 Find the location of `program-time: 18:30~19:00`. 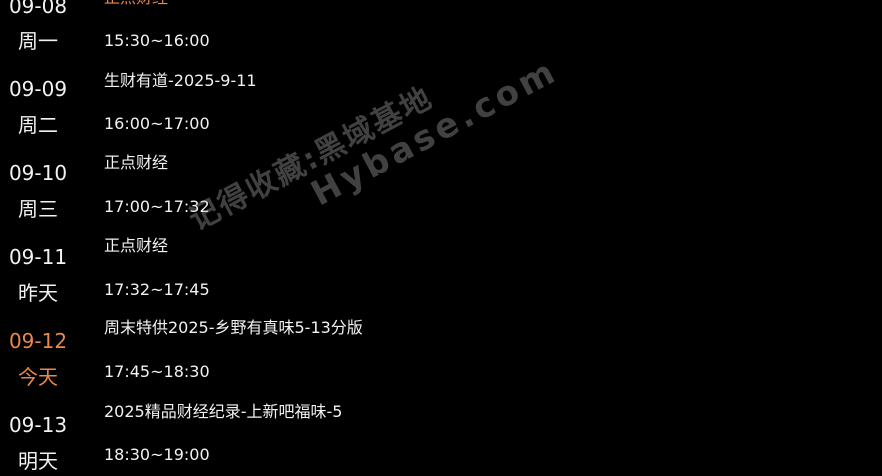

program-time: 18:30~19:00 is located at coordinates (157, 455).